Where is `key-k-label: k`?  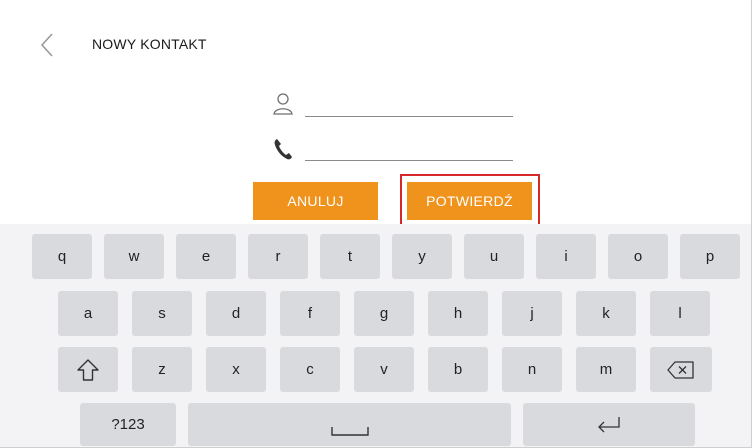
key-k-label: k is located at coordinates (606, 313).